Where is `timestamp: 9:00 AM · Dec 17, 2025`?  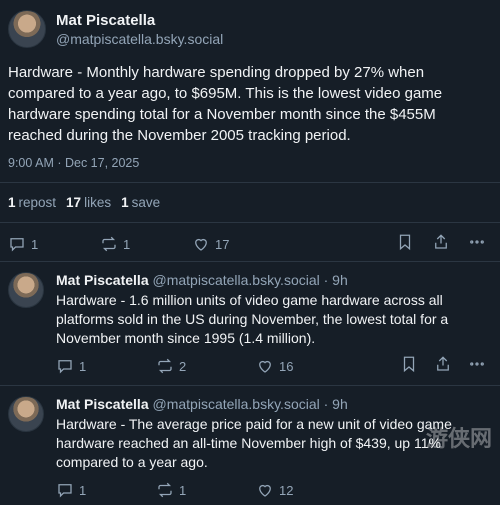 timestamp: 9:00 AM · Dec 17, 2025 is located at coordinates (247, 163).